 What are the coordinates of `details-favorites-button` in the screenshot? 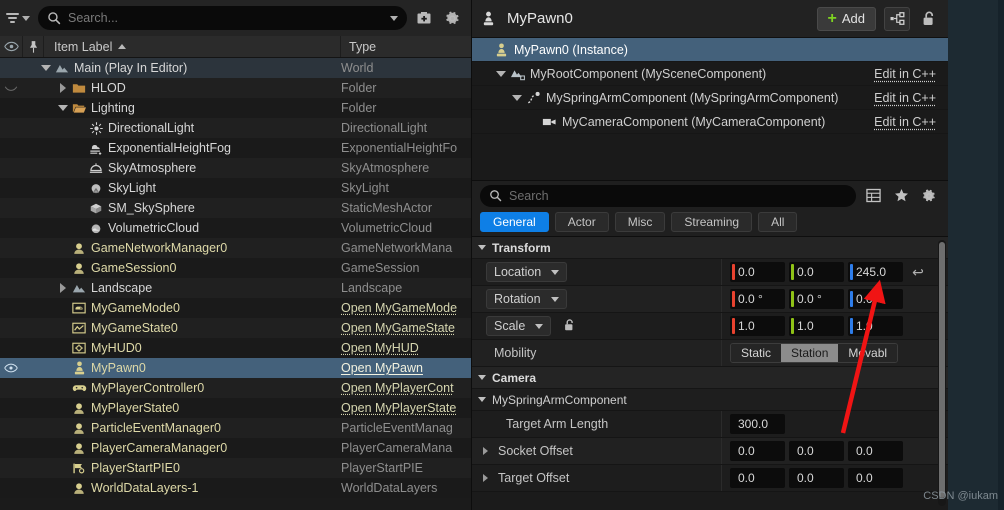 It's located at (901, 196).